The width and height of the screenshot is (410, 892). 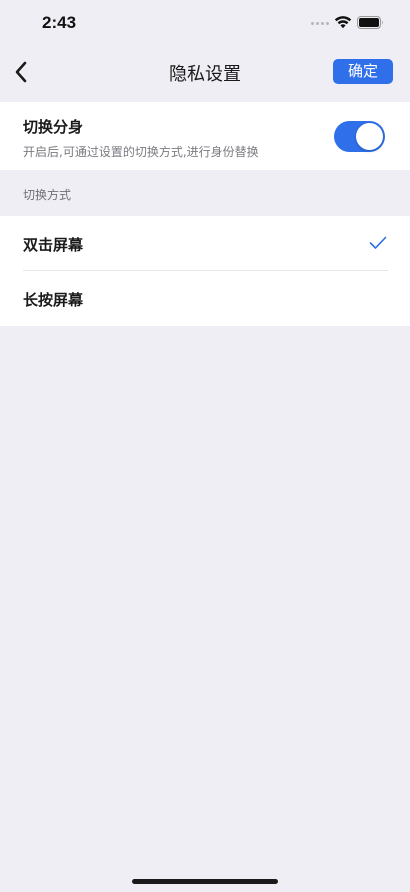 What do you see at coordinates (205, 243) in the screenshot?
I see `option-double-tap: 双击屏幕` at bounding box center [205, 243].